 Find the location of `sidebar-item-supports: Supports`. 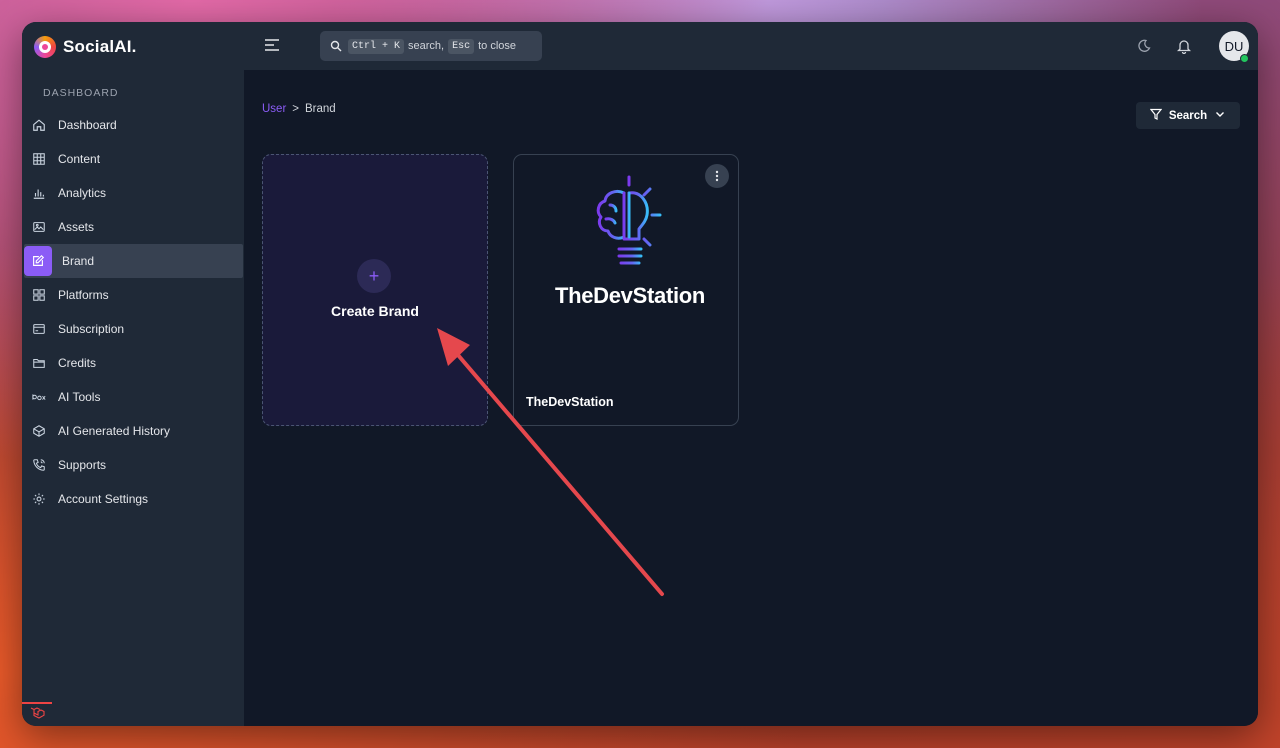

sidebar-item-supports: Supports is located at coordinates (133, 465).